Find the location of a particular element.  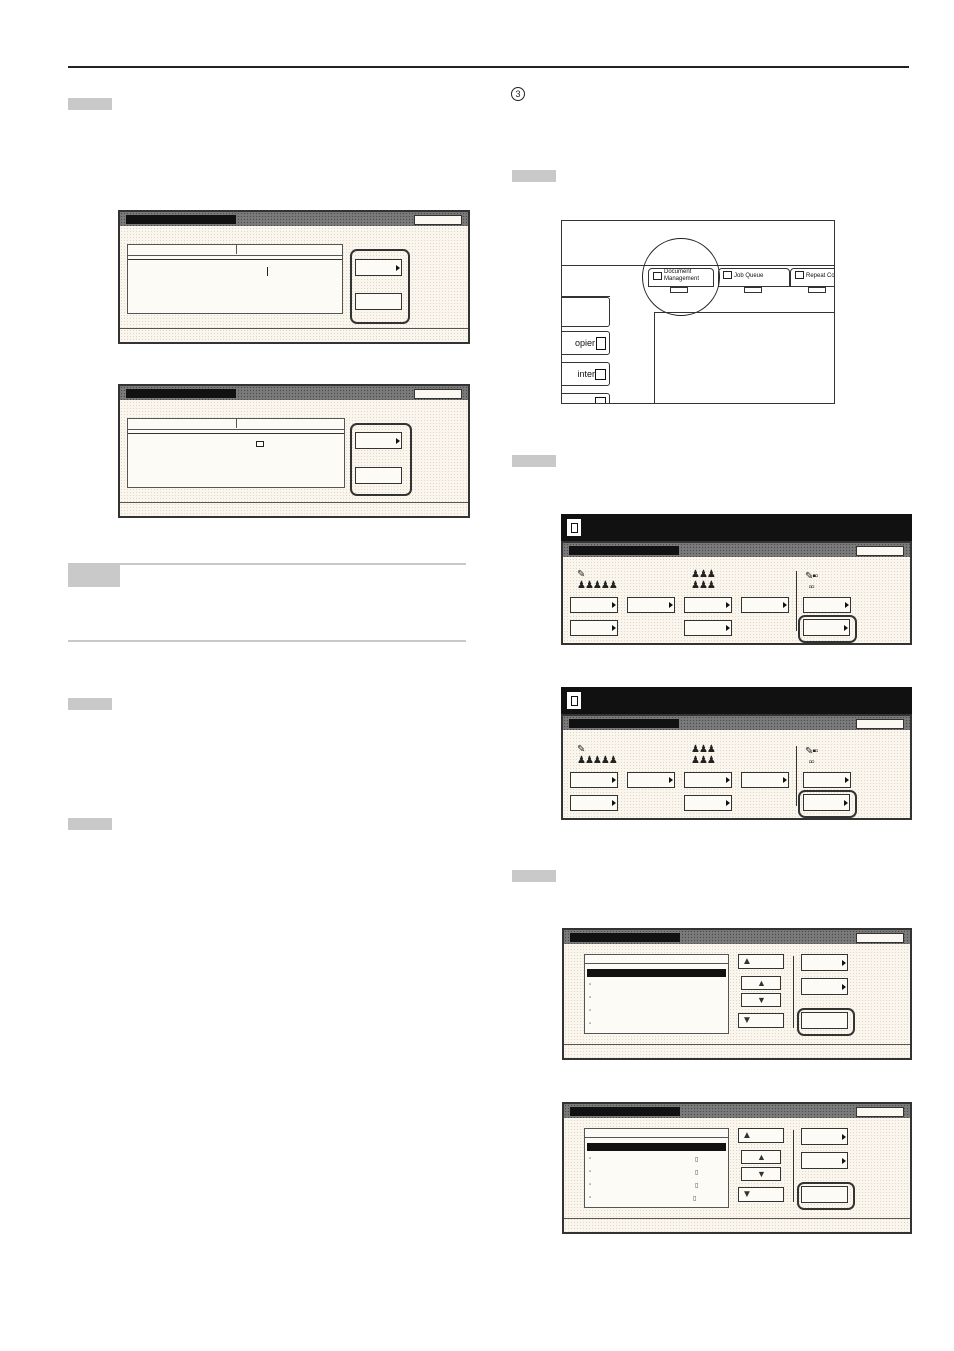

paper-icon: ▯ is located at coordinates (697, 1160).